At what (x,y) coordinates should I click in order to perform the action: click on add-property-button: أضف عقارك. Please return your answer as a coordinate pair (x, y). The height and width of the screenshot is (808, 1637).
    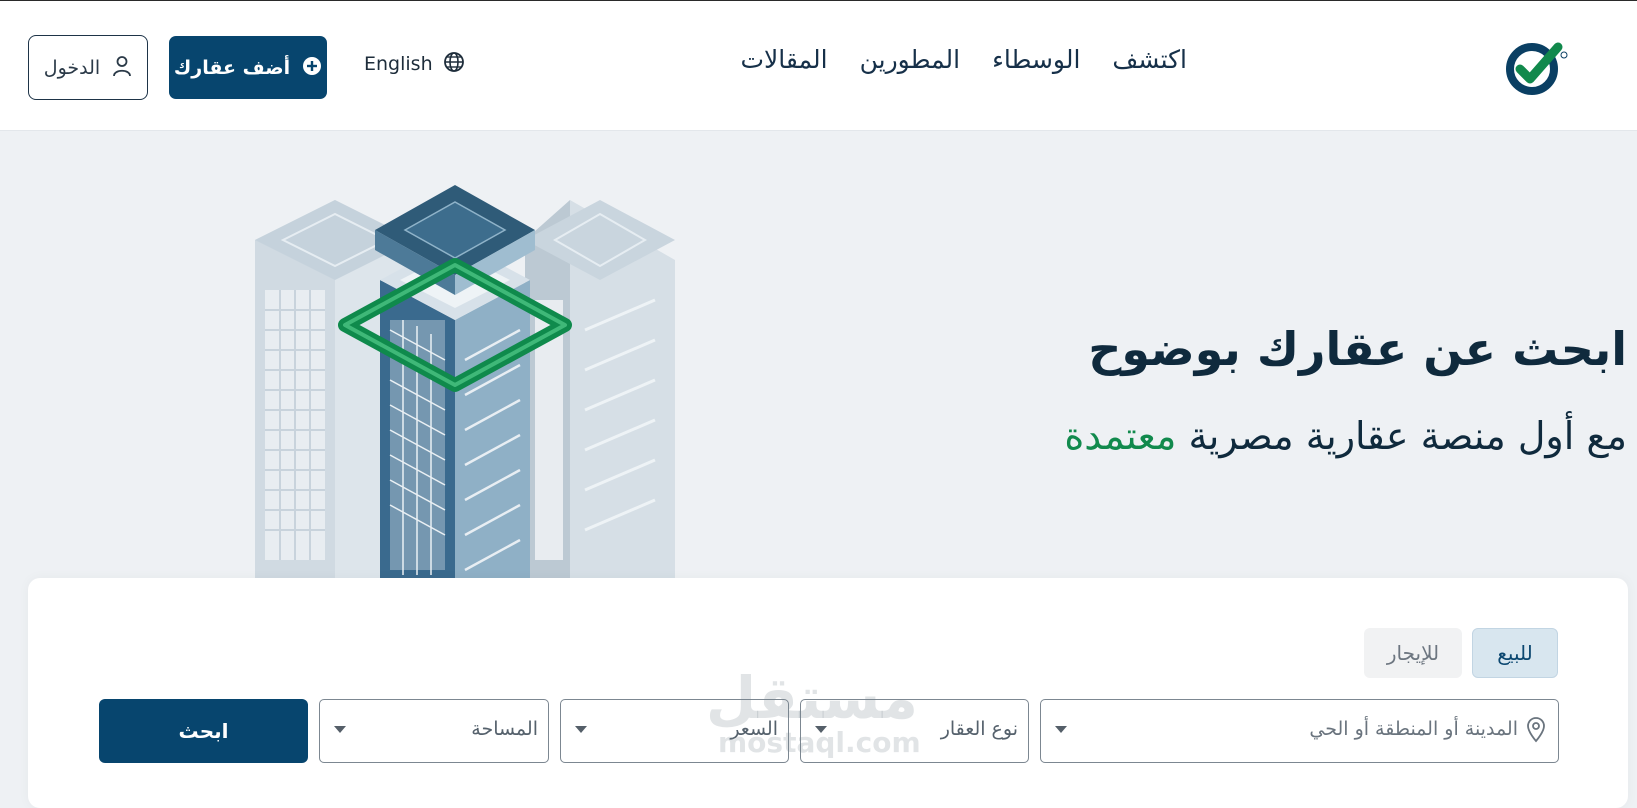
    Looking at the image, I should click on (248, 67).